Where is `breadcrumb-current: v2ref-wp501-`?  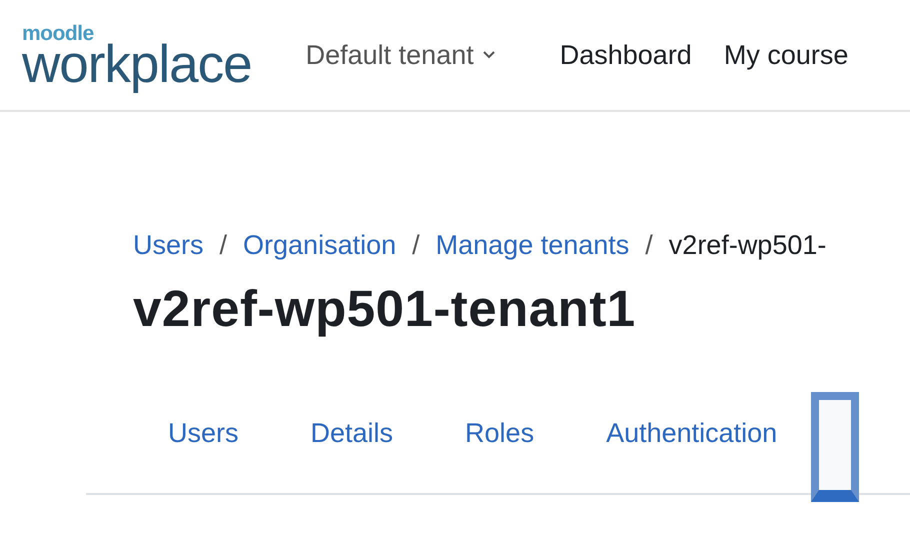
breadcrumb-current: v2ref-wp501- is located at coordinates (747, 245).